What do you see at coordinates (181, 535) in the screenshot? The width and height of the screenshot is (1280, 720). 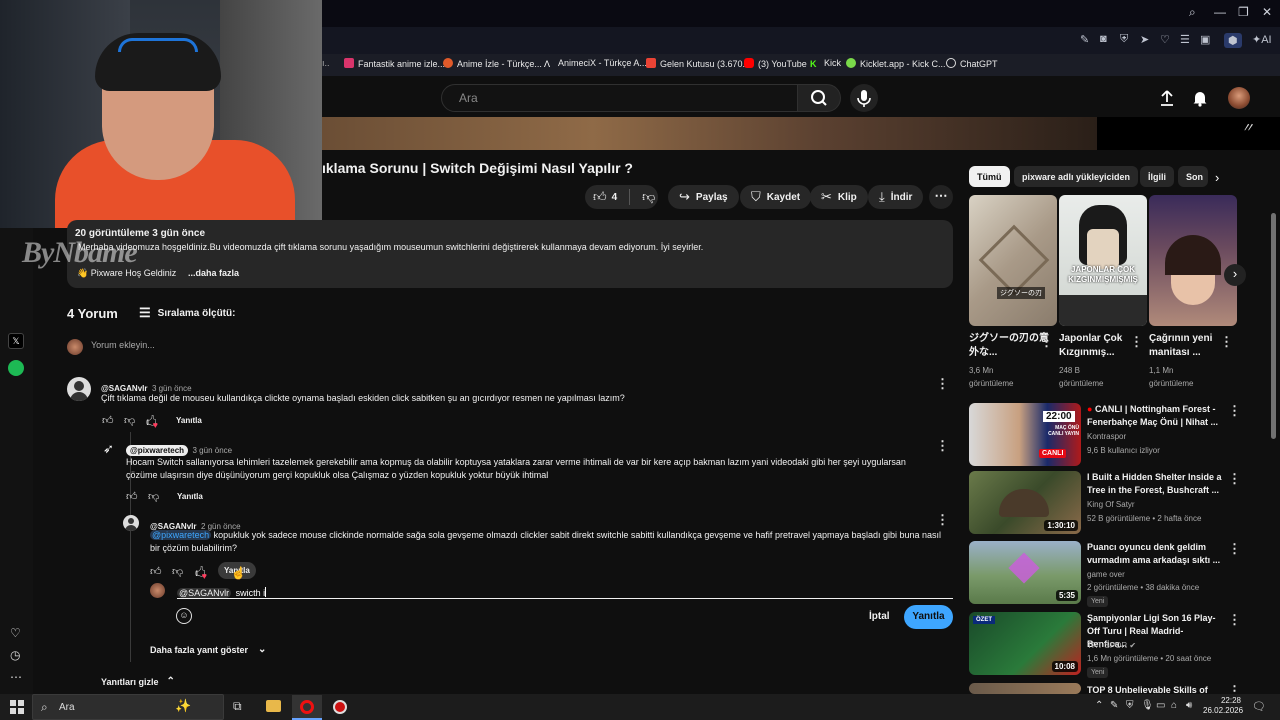 I see `mention-link: @pixwaretech` at bounding box center [181, 535].